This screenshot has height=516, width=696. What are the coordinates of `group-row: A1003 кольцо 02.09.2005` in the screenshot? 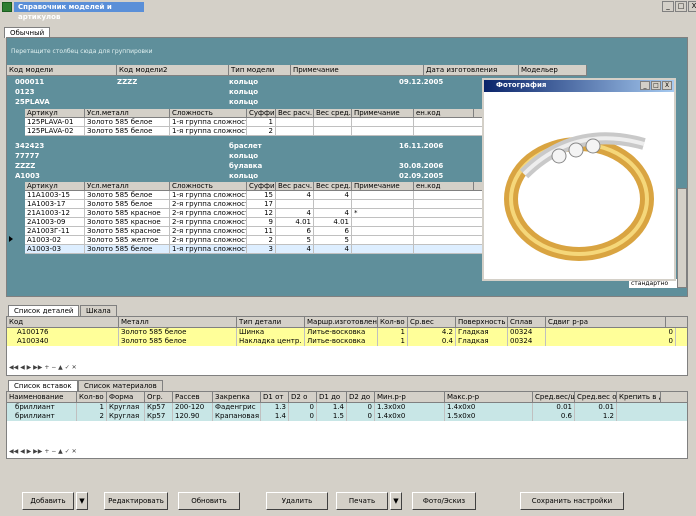 It's located at (250, 176).